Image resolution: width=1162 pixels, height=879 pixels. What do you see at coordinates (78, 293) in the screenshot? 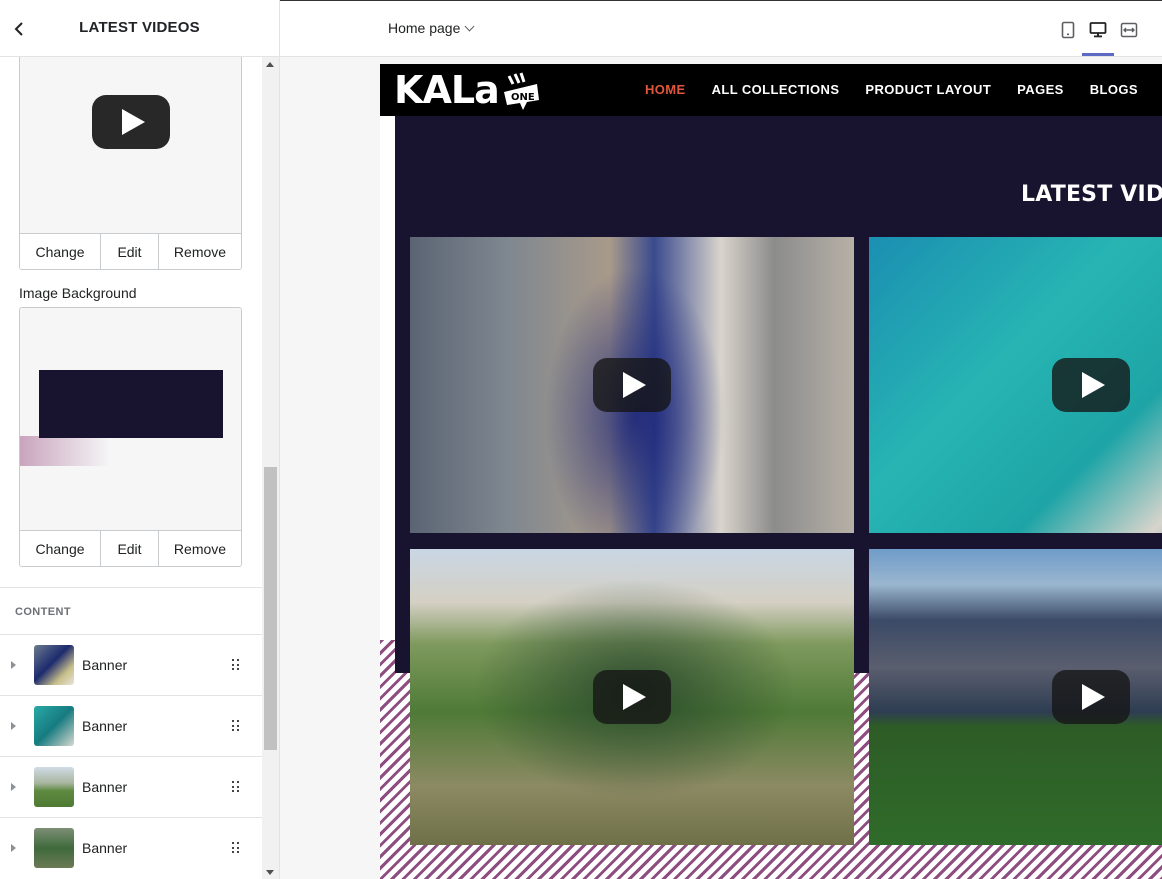
I see `image-background-label: Image Background` at bounding box center [78, 293].